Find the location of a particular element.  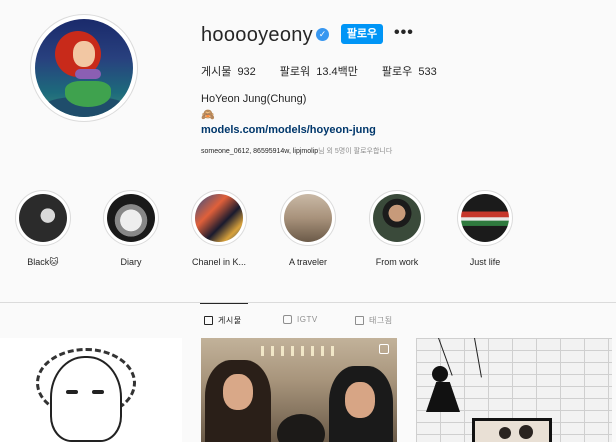

profile-avatar is located at coordinates (84, 68).